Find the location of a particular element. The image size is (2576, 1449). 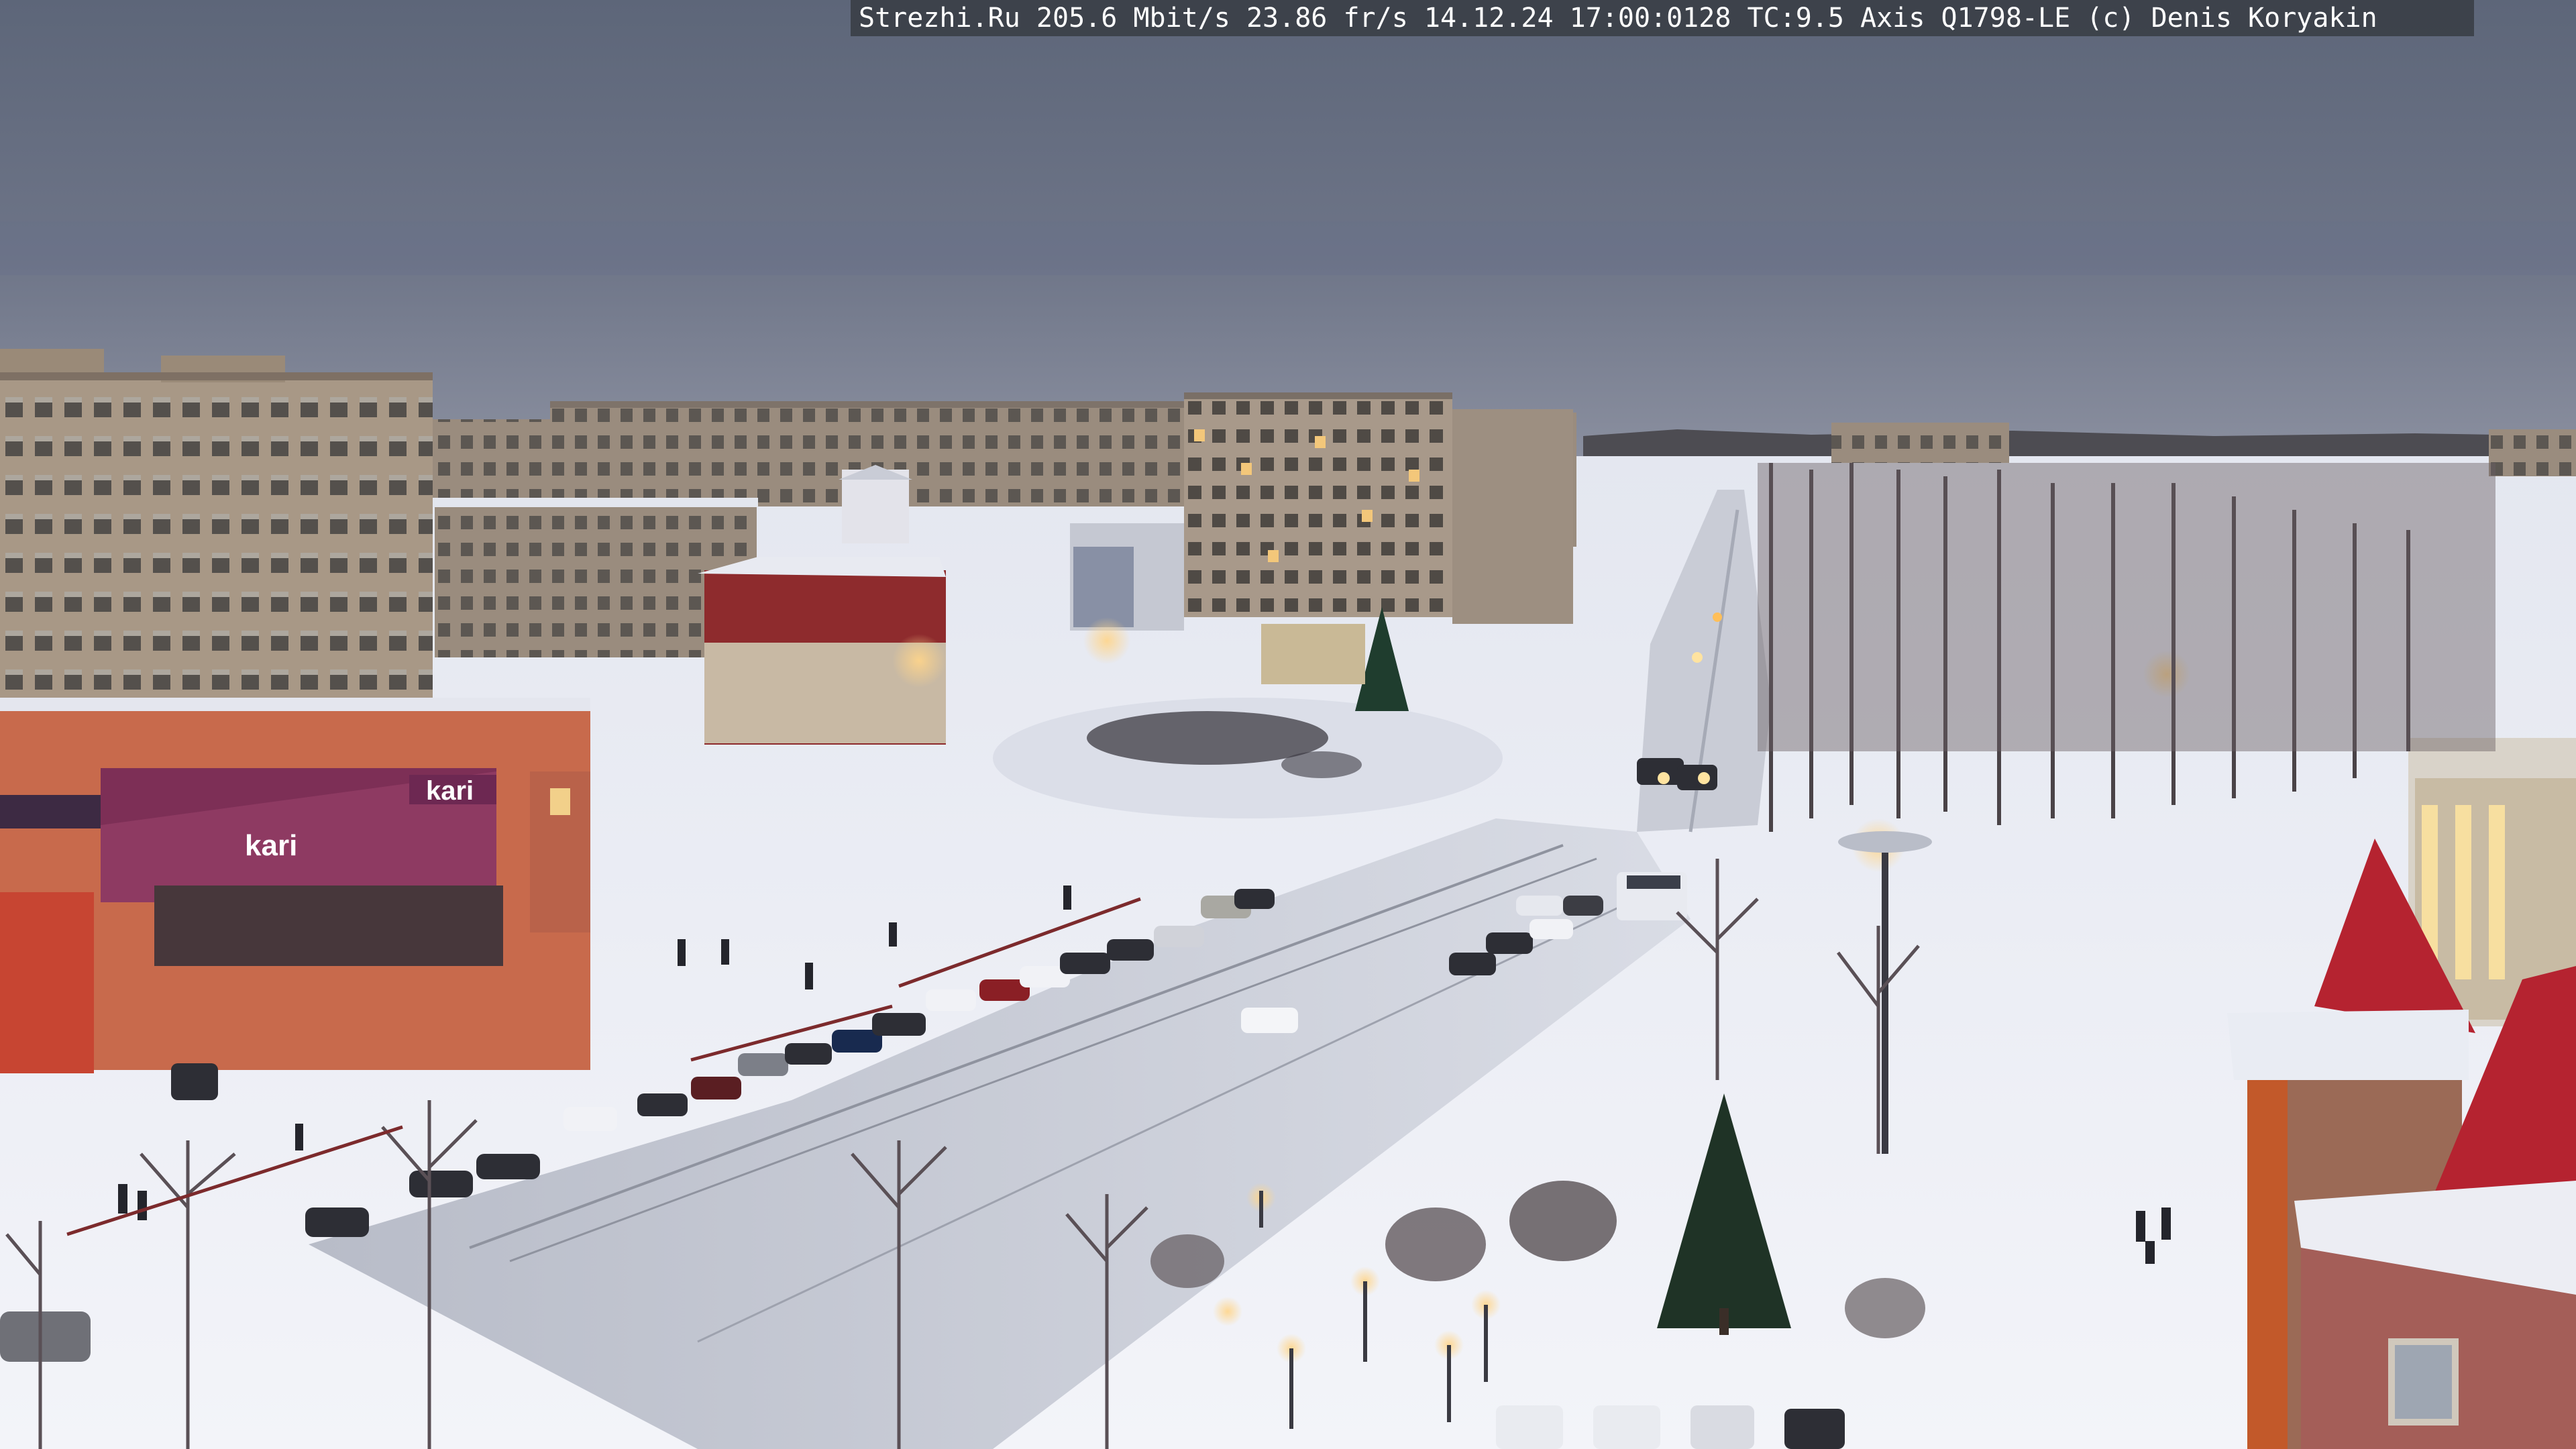

kari-sign-small: kari is located at coordinates (271, 845).